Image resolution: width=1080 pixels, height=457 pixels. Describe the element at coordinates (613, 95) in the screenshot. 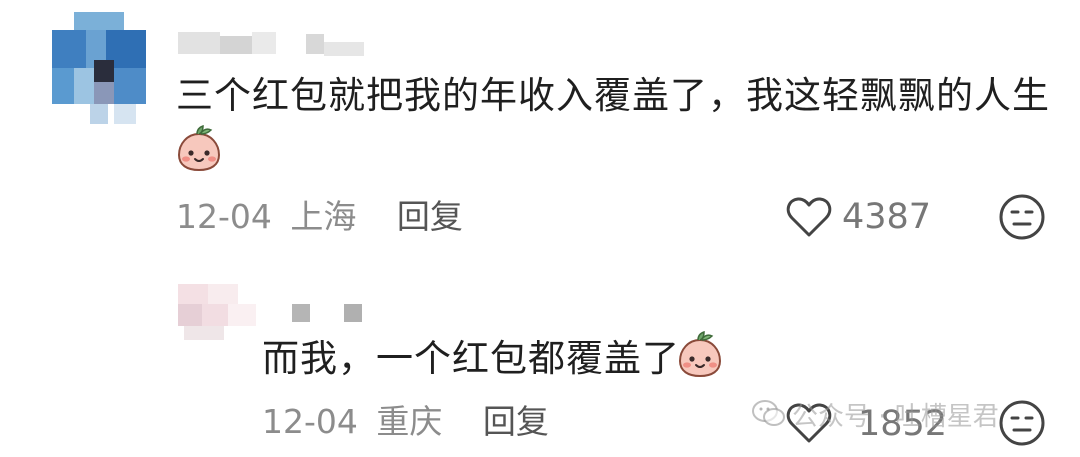

I see `comment-text: 三个红包就把我的年收入覆盖了，我这轻飘飘的人生` at that location.